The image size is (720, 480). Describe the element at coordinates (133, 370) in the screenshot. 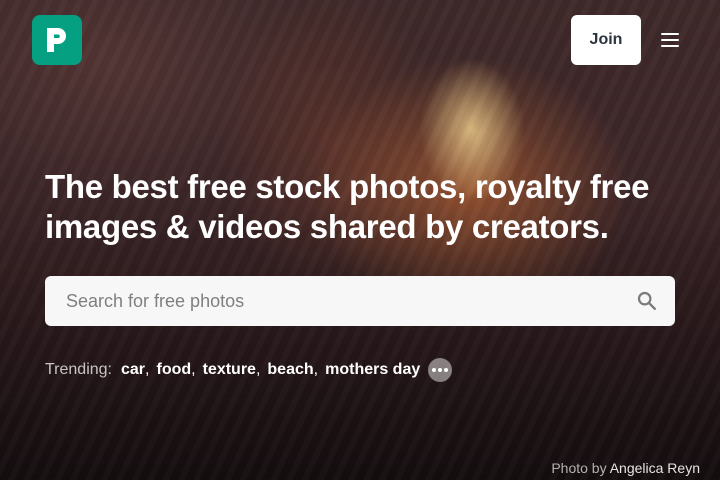

I see `trending-link-car: car` at that location.